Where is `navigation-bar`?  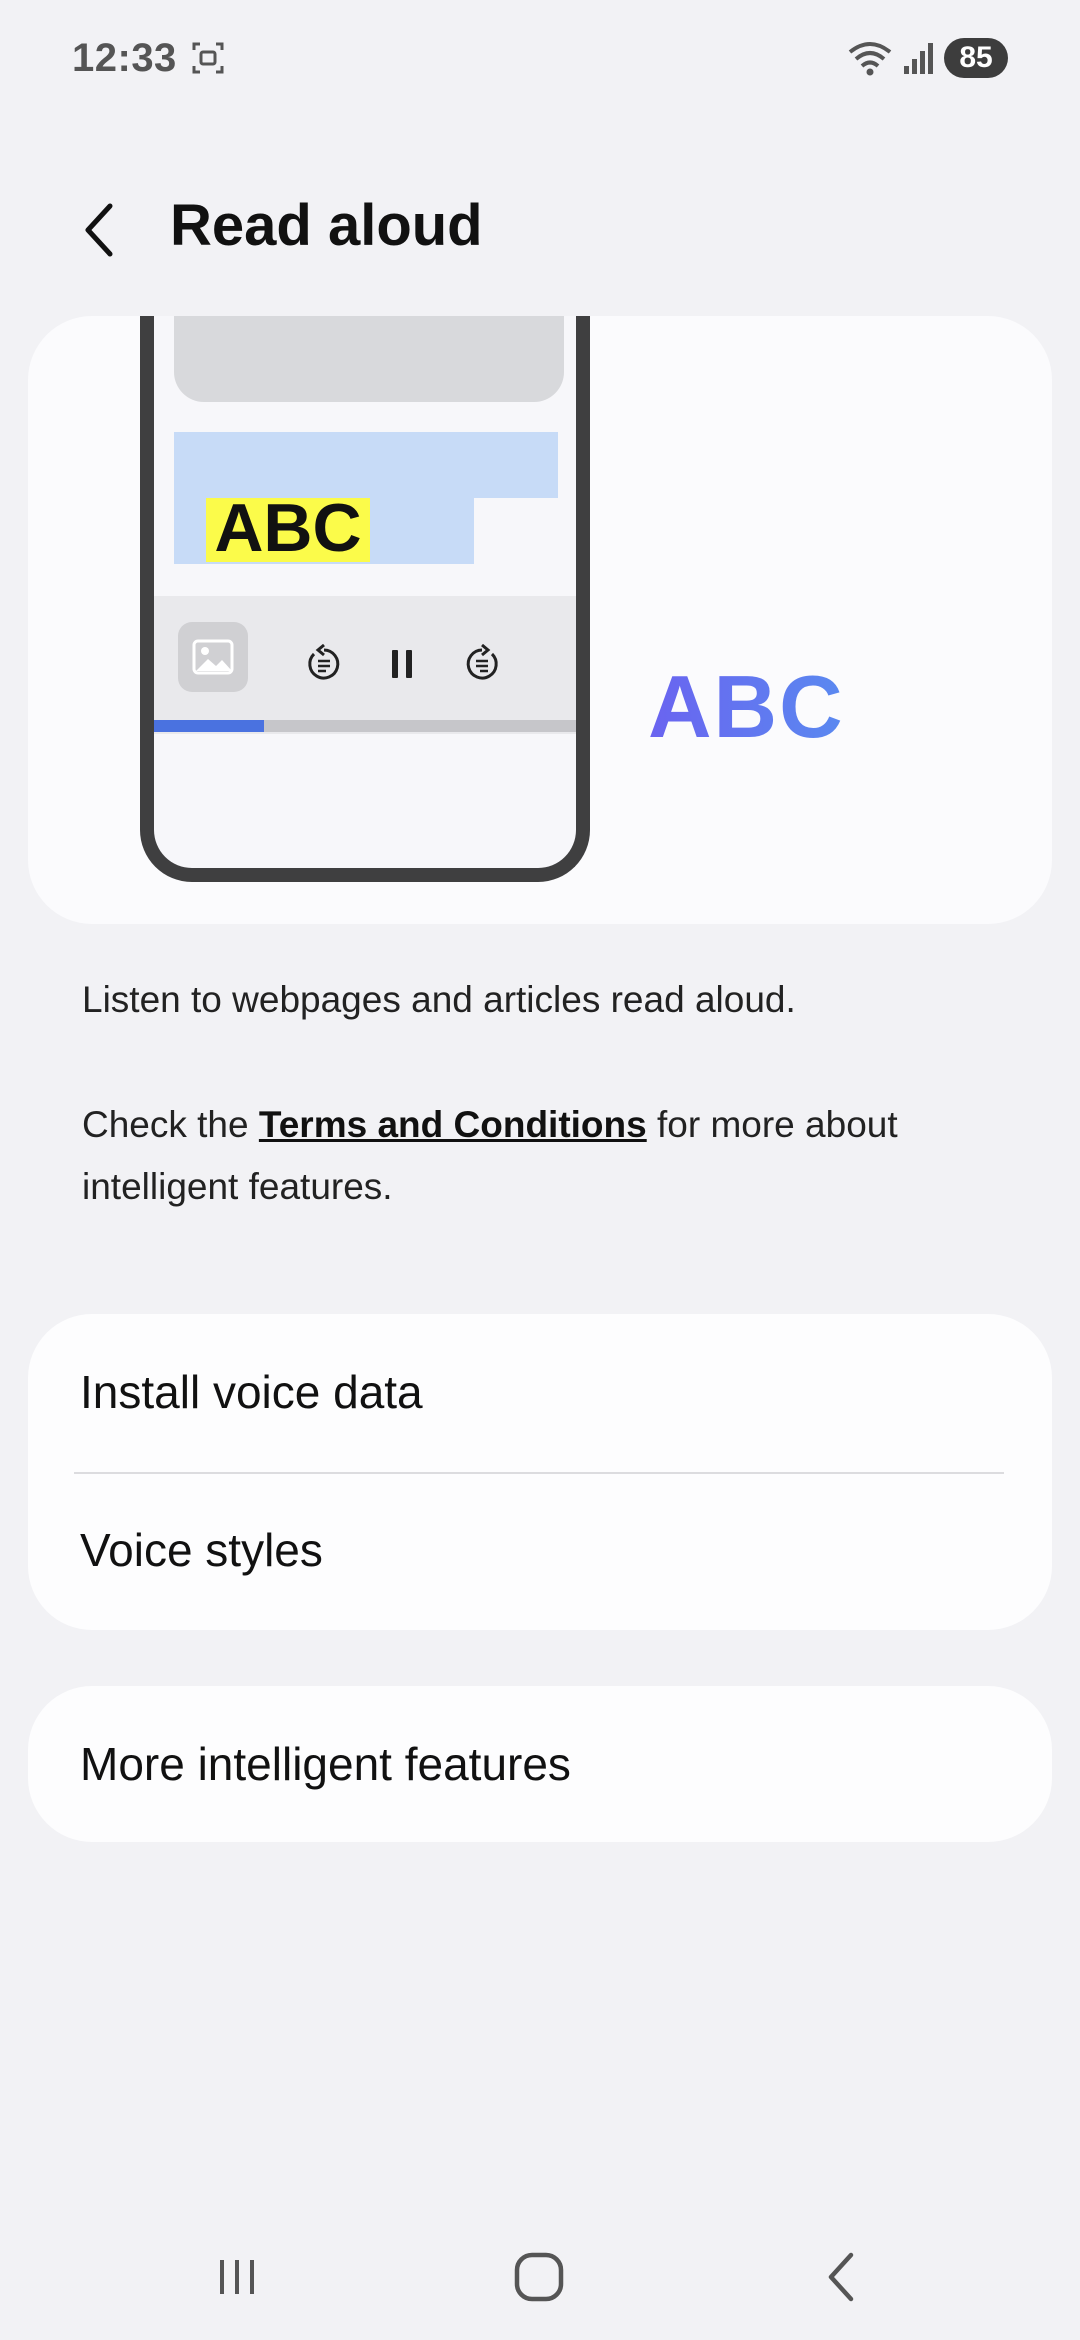 navigation-bar is located at coordinates (540, 2270).